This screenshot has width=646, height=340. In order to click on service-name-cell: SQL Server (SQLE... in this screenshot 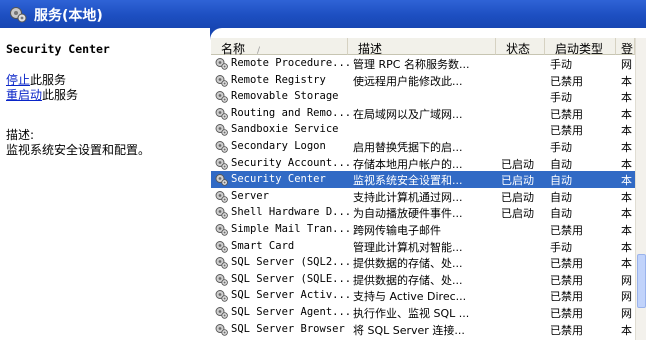, I will do `click(290, 278)`.